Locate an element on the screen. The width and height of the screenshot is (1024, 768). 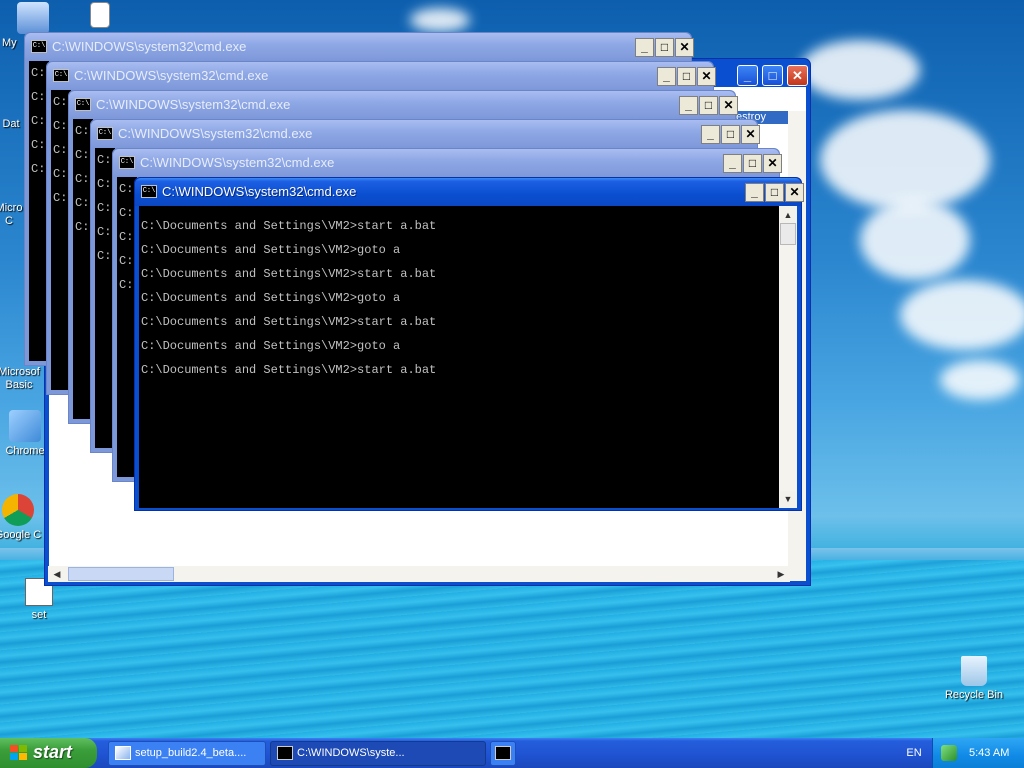
scroll-down-arrow-icon: ▼ is located at coordinates (788, 499).